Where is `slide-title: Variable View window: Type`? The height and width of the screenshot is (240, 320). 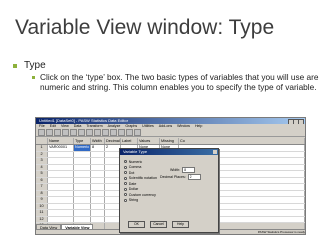 slide-title: Variable View window: Type is located at coordinates (145, 27).